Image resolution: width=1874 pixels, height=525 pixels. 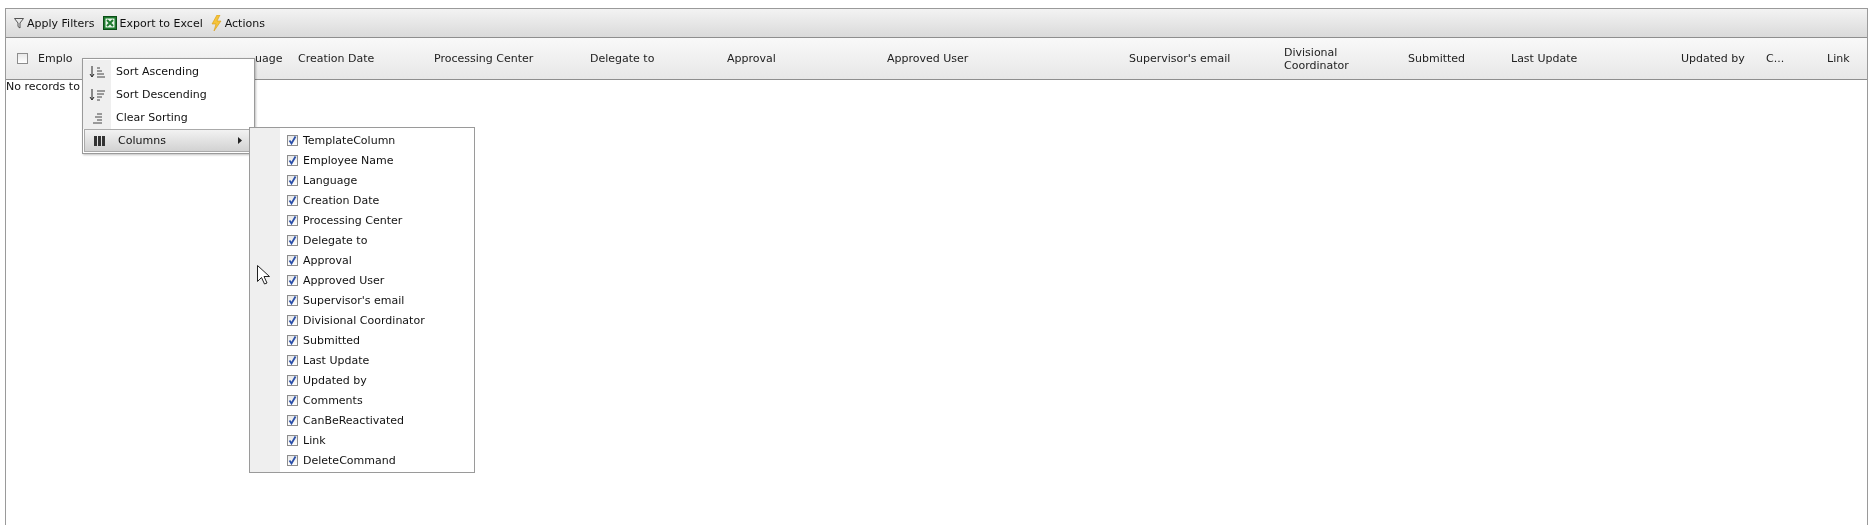 I want to click on column-option: Approved User, so click(x=344, y=280).